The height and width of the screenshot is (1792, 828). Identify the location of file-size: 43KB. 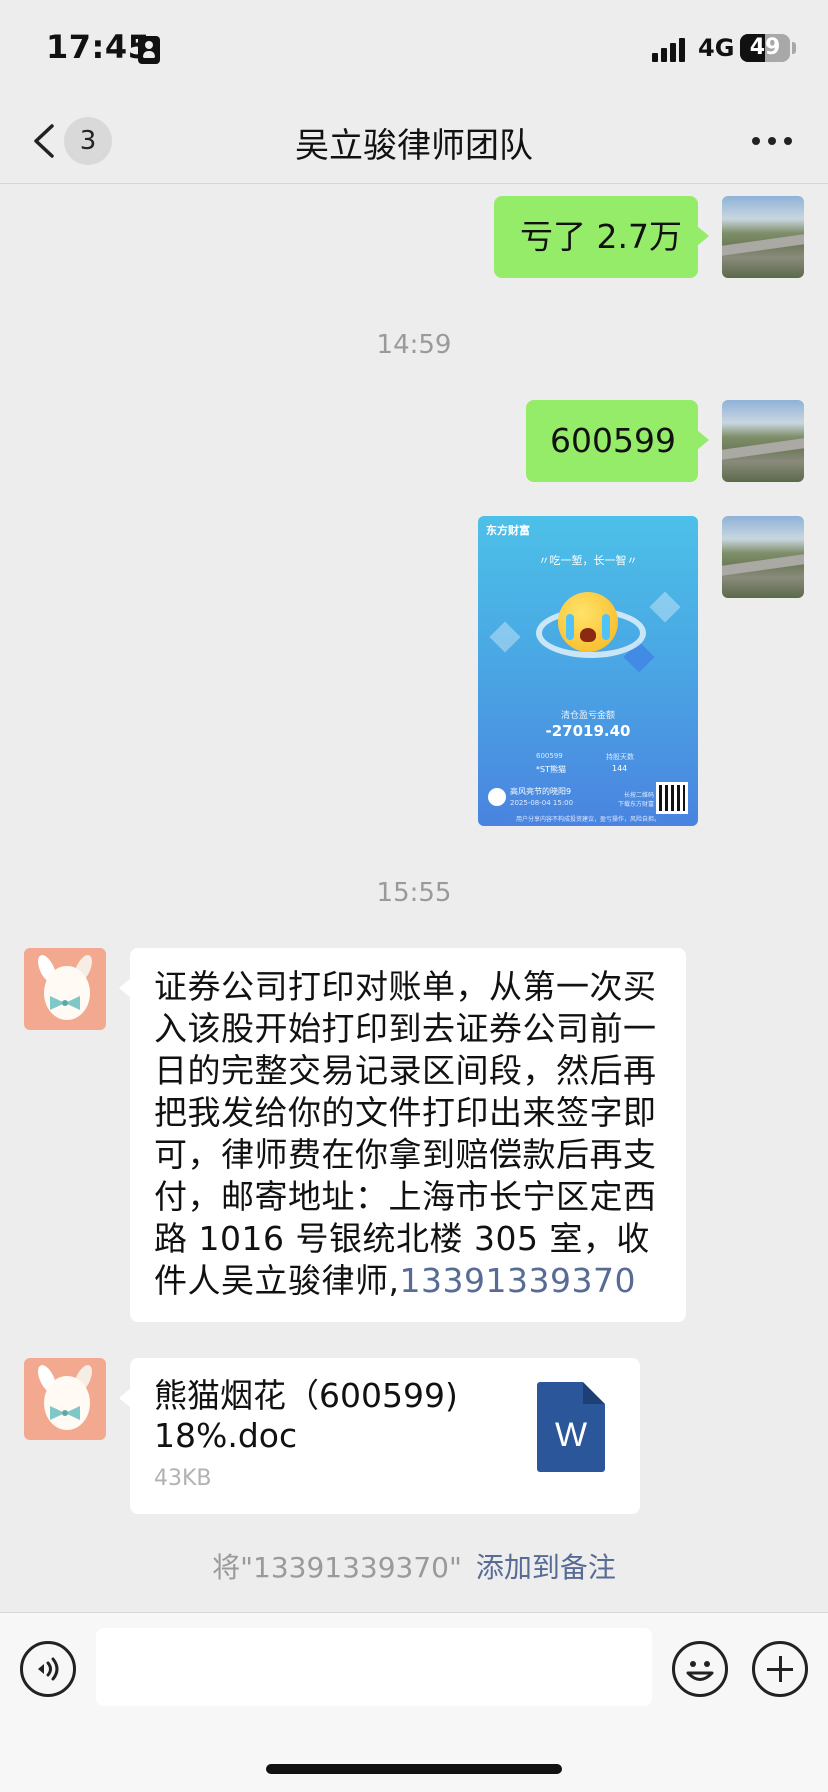
(183, 1478).